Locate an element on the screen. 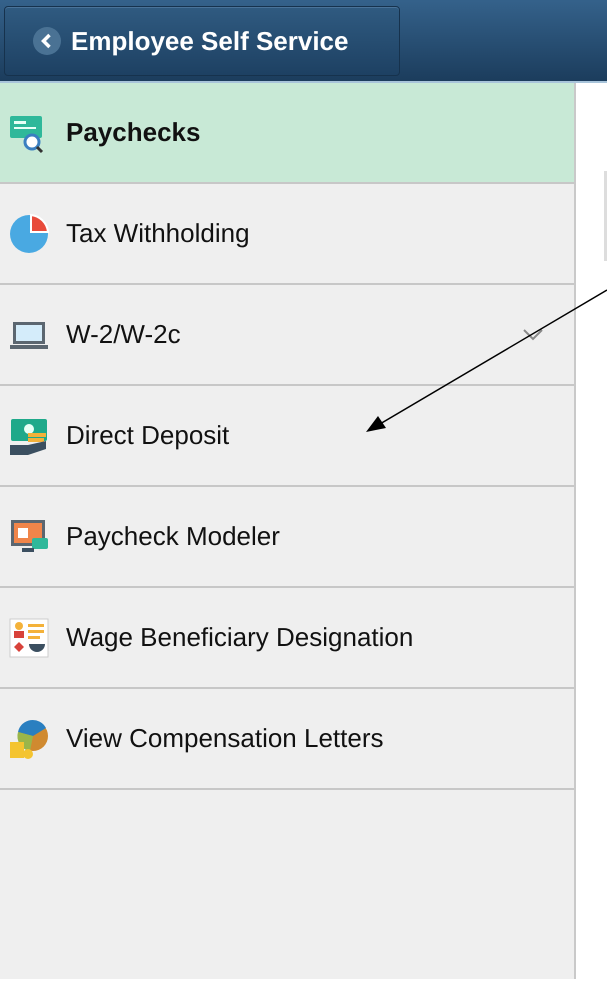 The image size is (607, 981). sidebar-item: Tax Withholding is located at coordinates (287, 234).